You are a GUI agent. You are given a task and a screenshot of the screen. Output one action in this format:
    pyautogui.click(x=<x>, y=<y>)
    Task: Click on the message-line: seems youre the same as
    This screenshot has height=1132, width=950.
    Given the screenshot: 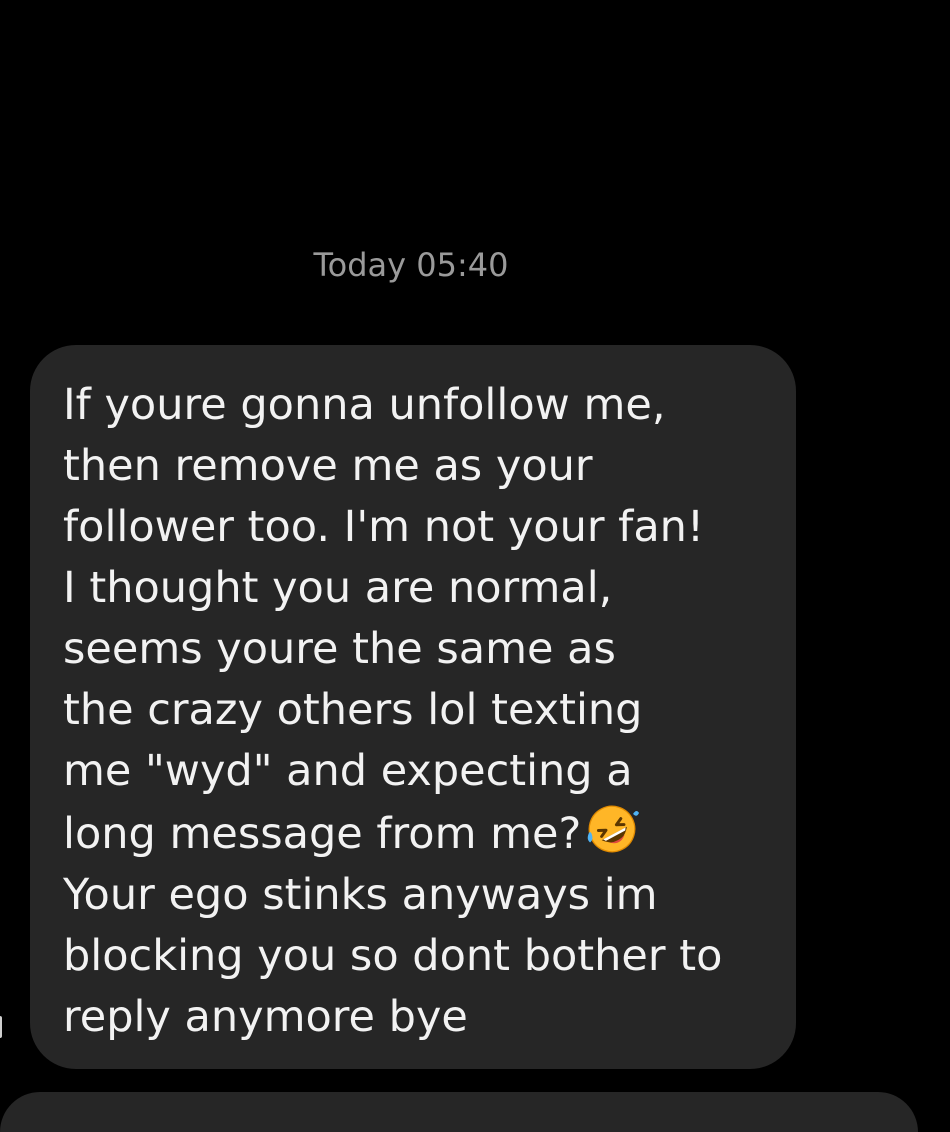 What is the action you would take?
    pyautogui.click(x=339, y=649)
    